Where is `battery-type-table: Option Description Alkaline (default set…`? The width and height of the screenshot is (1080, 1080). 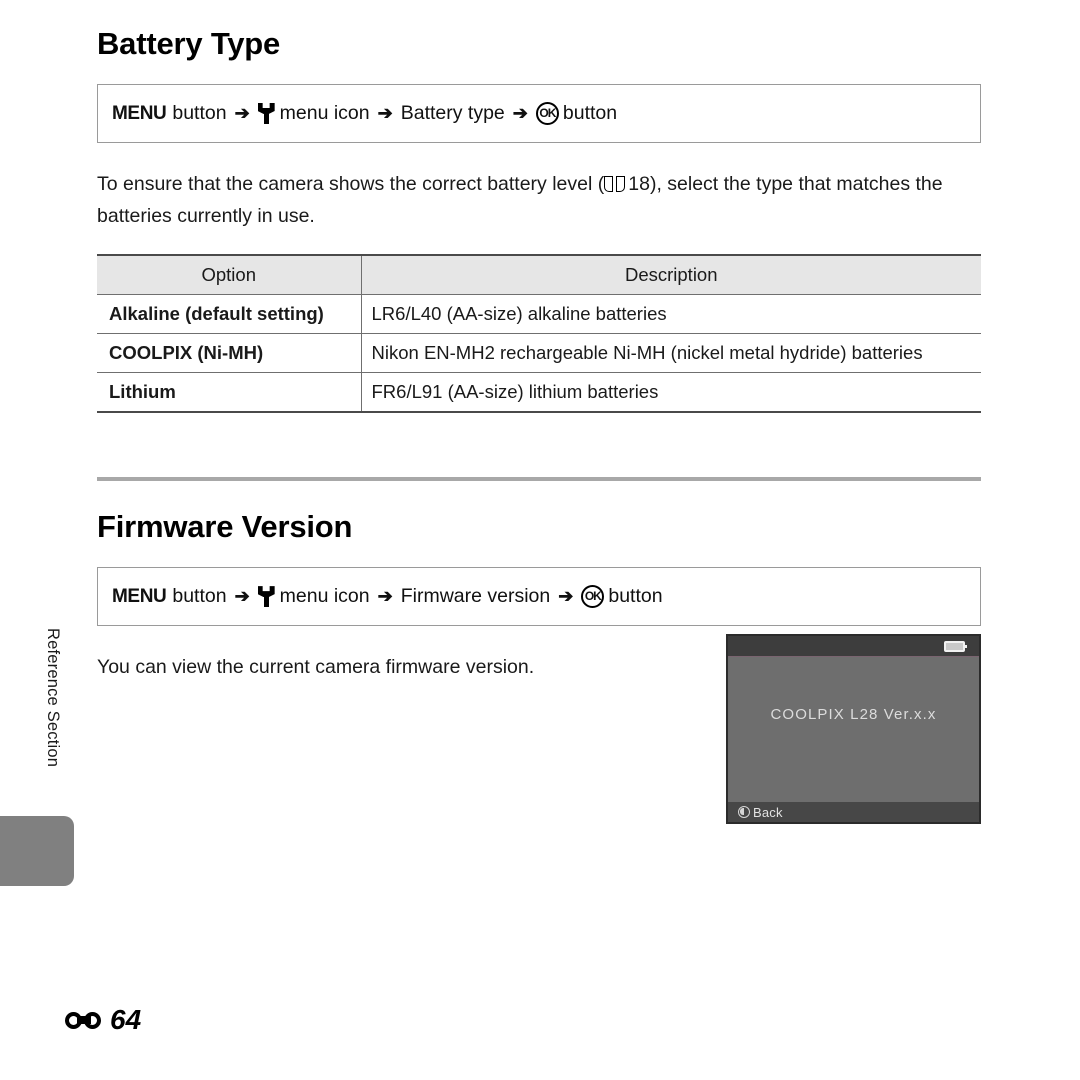
battery-type-table: Option Description Alkaline (default set… is located at coordinates (539, 334).